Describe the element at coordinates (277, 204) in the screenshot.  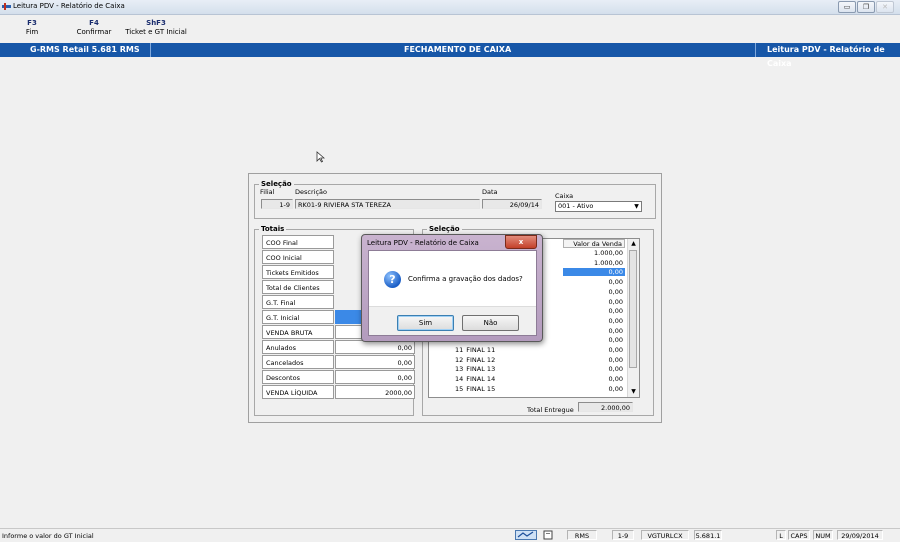
I see `filial-field: 1-9` at that location.